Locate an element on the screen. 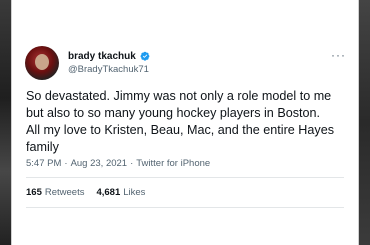 This screenshot has height=245, width=370. tweet-stats: 165 Retweets 4,681 Likes is located at coordinates (85, 192).